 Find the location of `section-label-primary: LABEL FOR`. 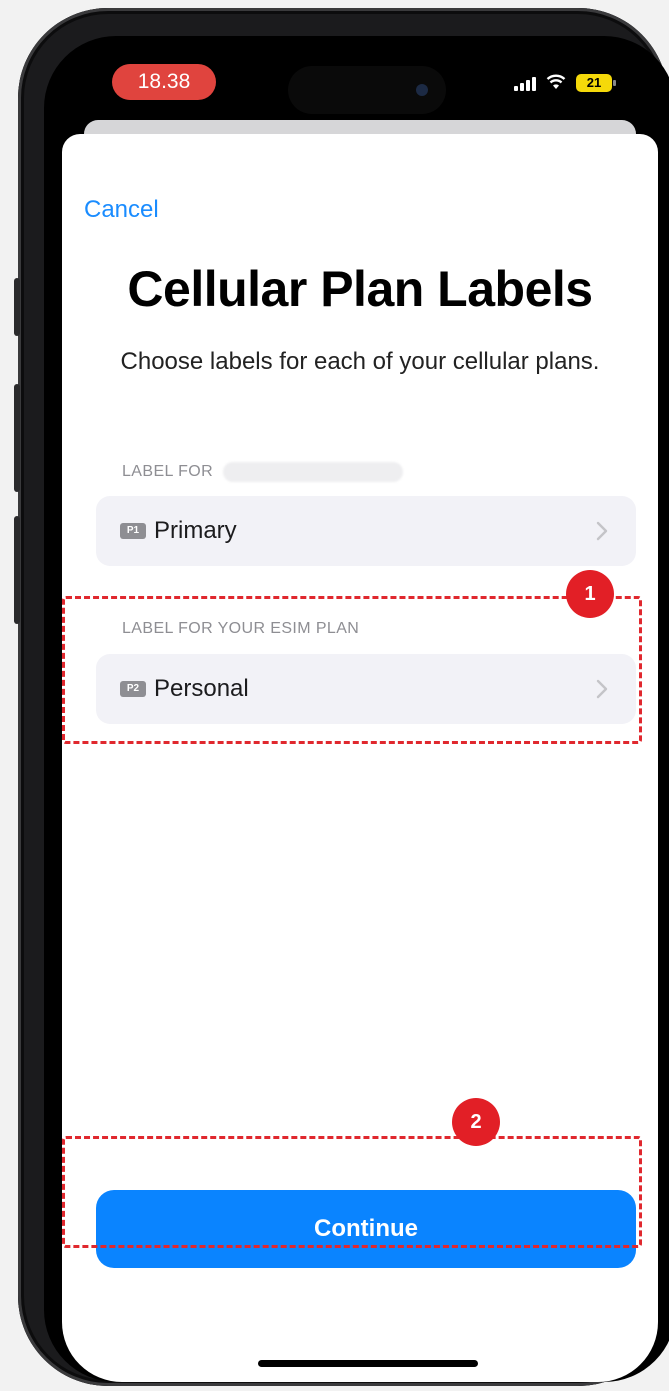

section-label-primary: LABEL FOR is located at coordinates (263, 472).